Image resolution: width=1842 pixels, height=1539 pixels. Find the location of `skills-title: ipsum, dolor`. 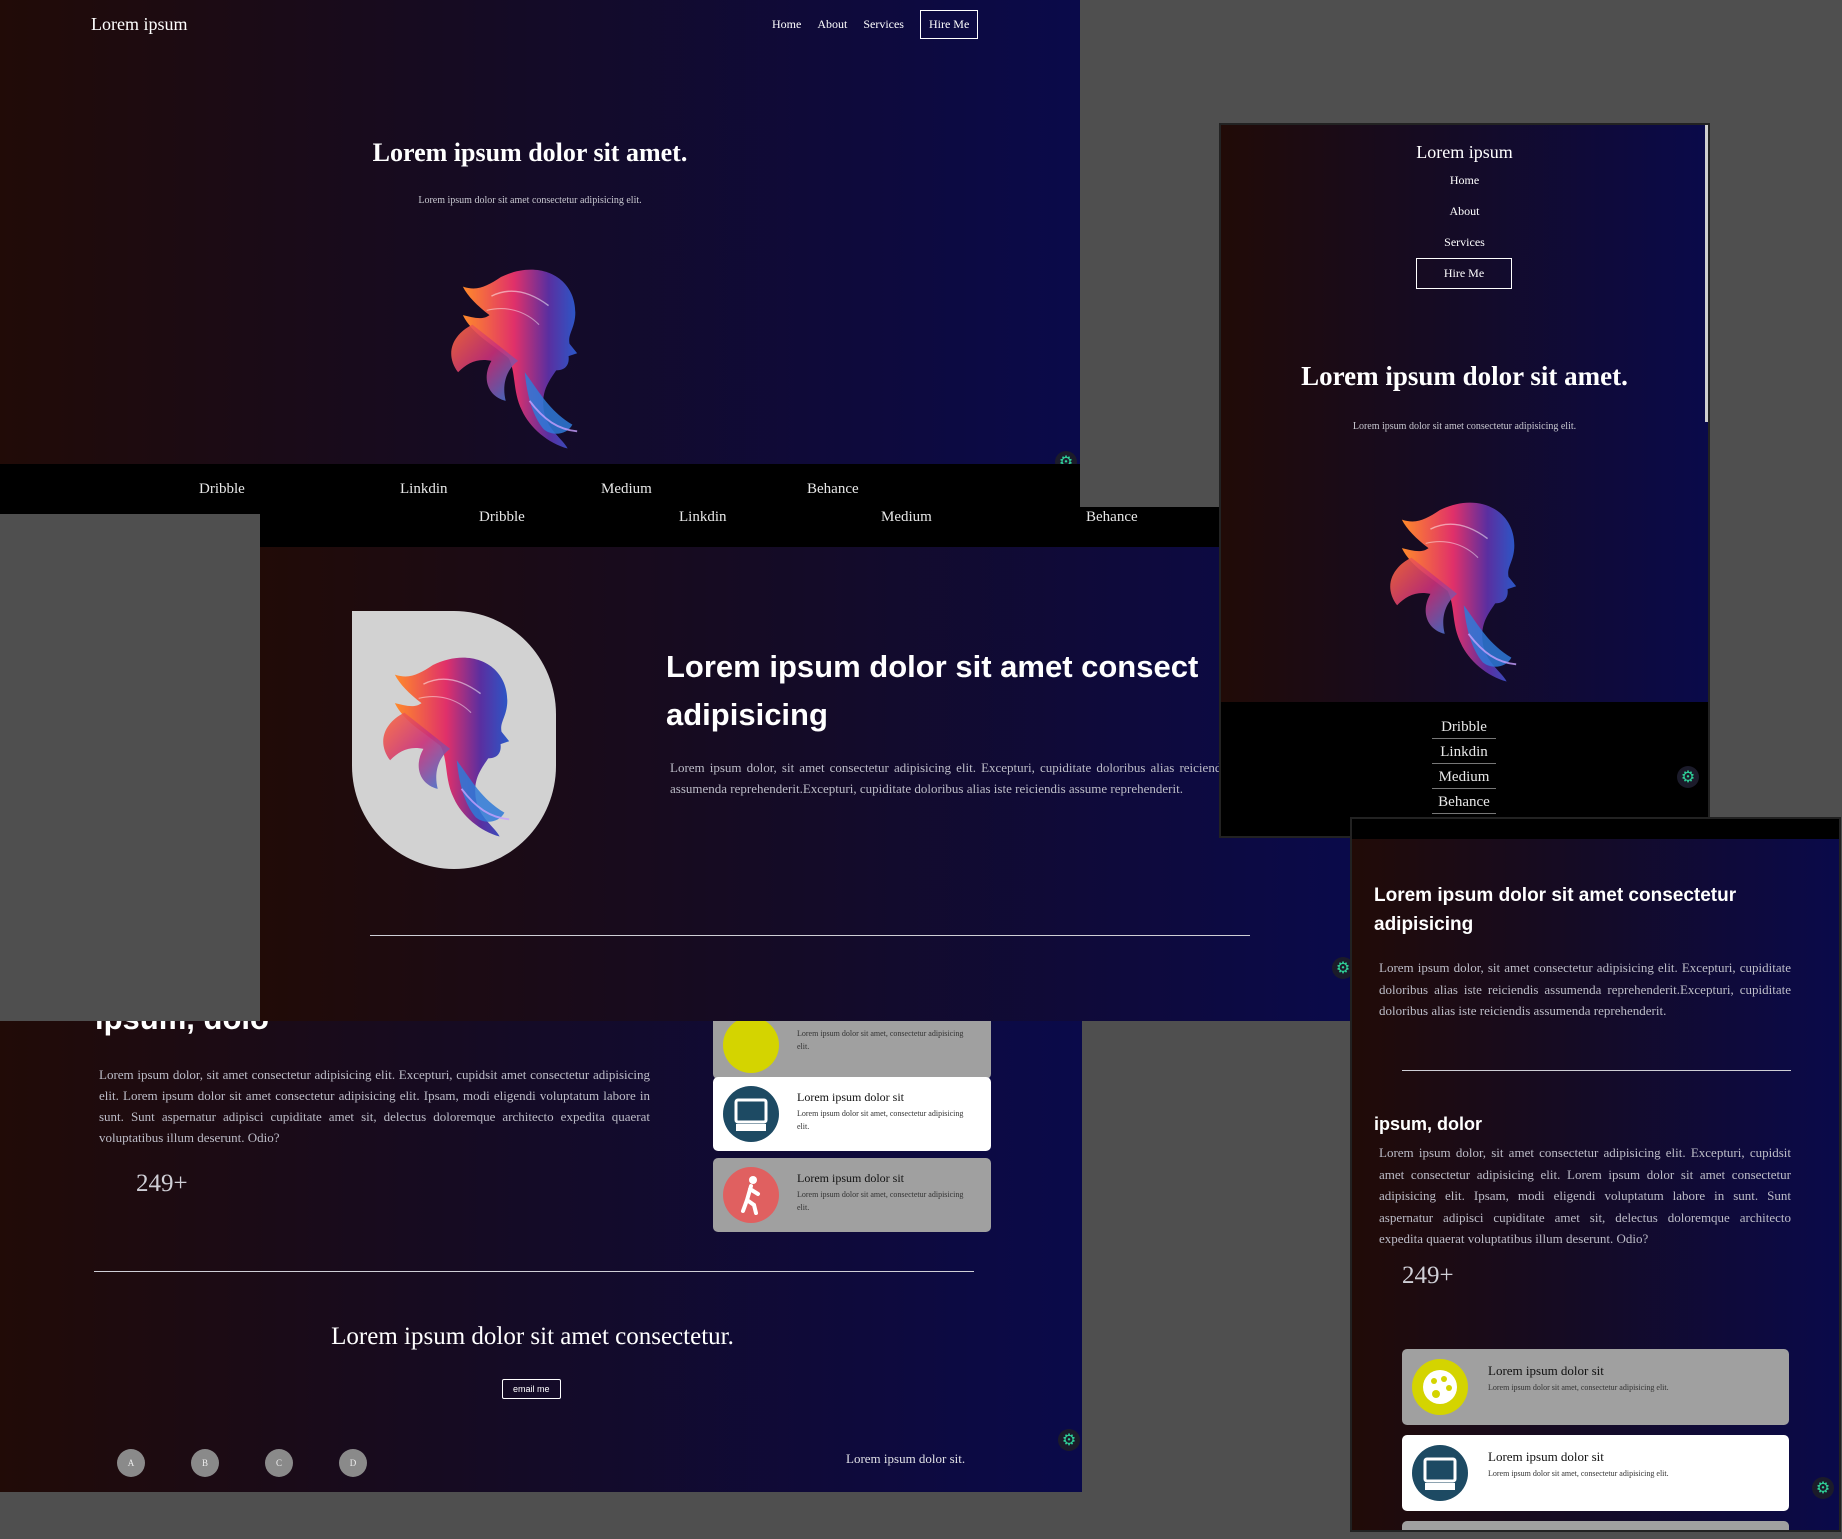

skills-title: ipsum, dolor is located at coordinates (1428, 1124).